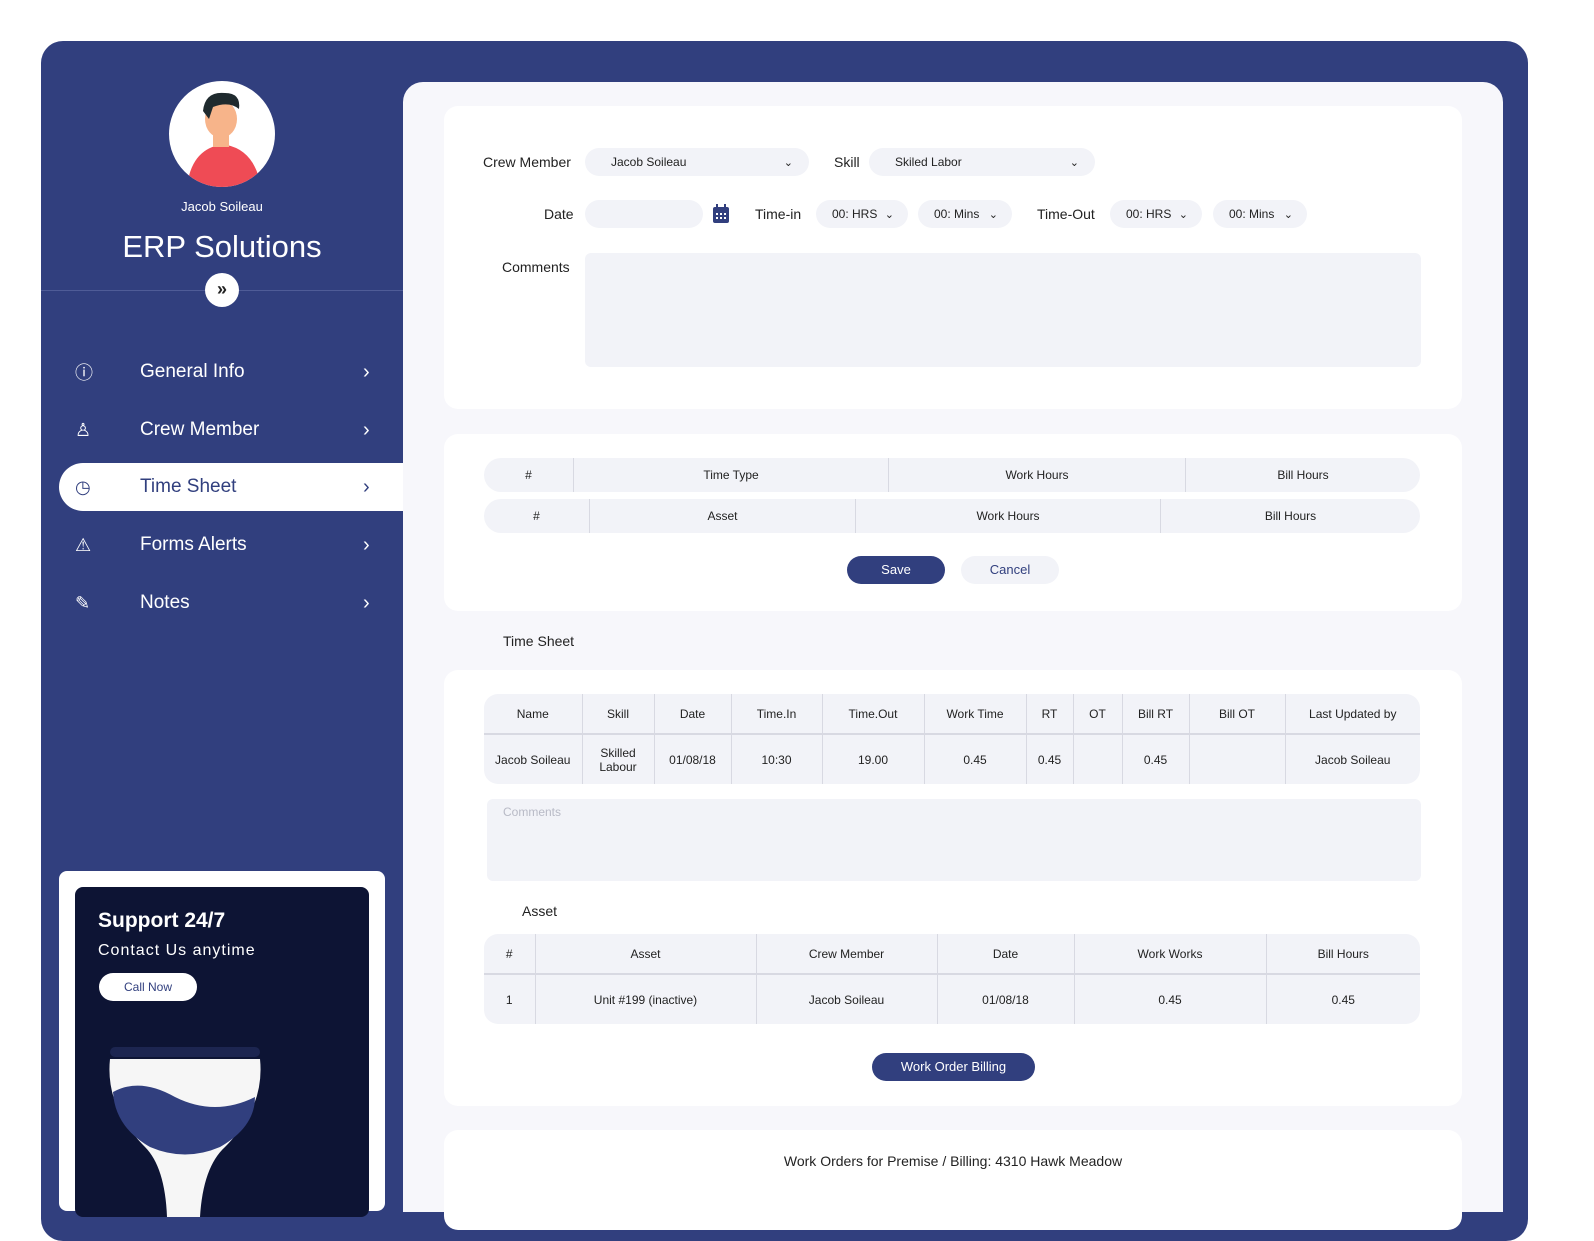 The width and height of the screenshot is (1594, 1241). Describe the element at coordinates (1066, 214) in the screenshot. I see `time-out-label: Time-Out` at that location.